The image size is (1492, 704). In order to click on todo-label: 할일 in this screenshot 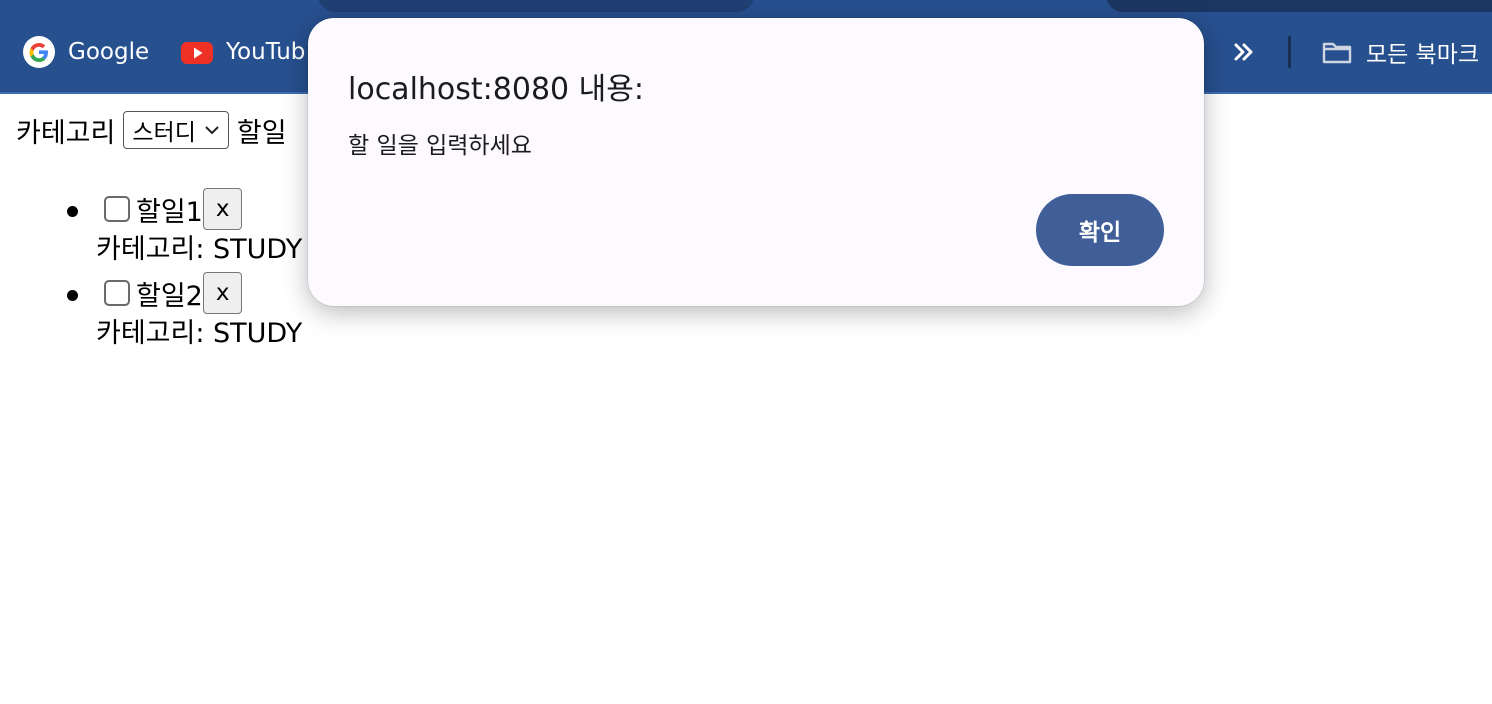, I will do `click(261, 133)`.